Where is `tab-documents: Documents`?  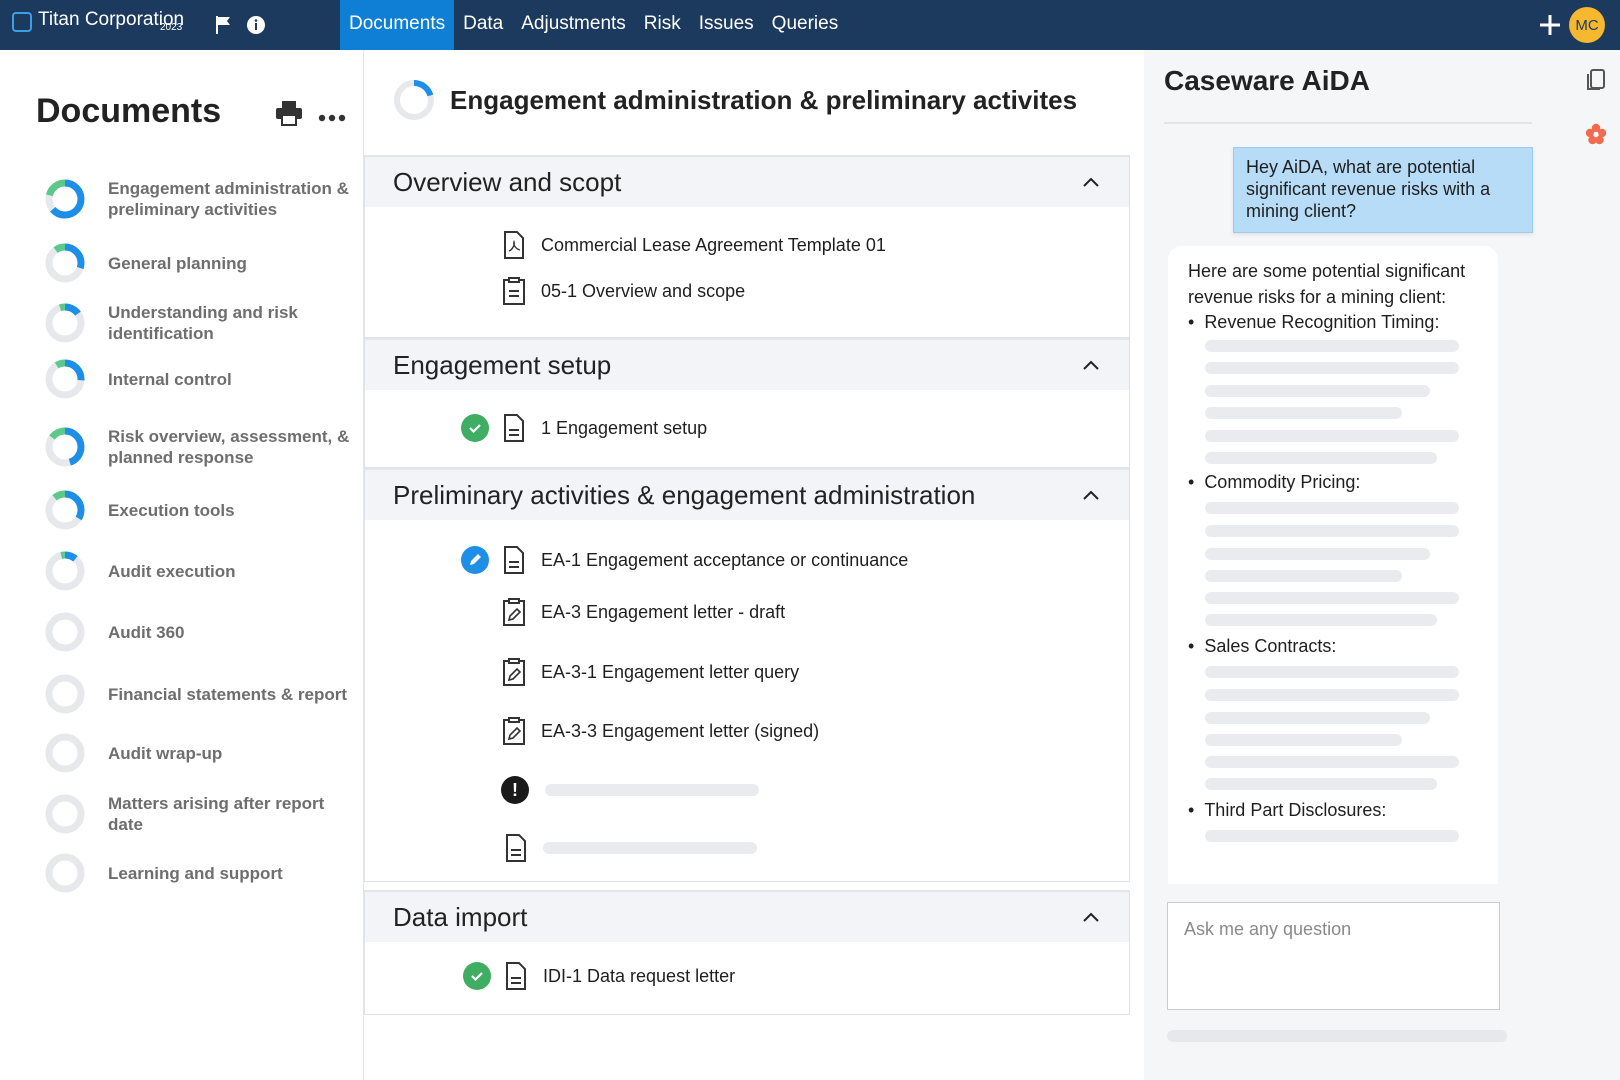 tab-documents: Documents is located at coordinates (397, 25).